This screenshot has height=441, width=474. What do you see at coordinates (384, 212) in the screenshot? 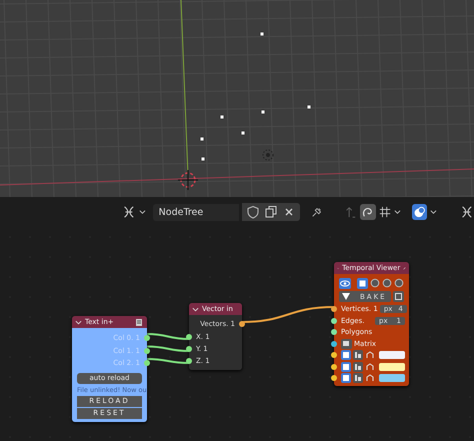
I see `grid-icon` at bounding box center [384, 212].